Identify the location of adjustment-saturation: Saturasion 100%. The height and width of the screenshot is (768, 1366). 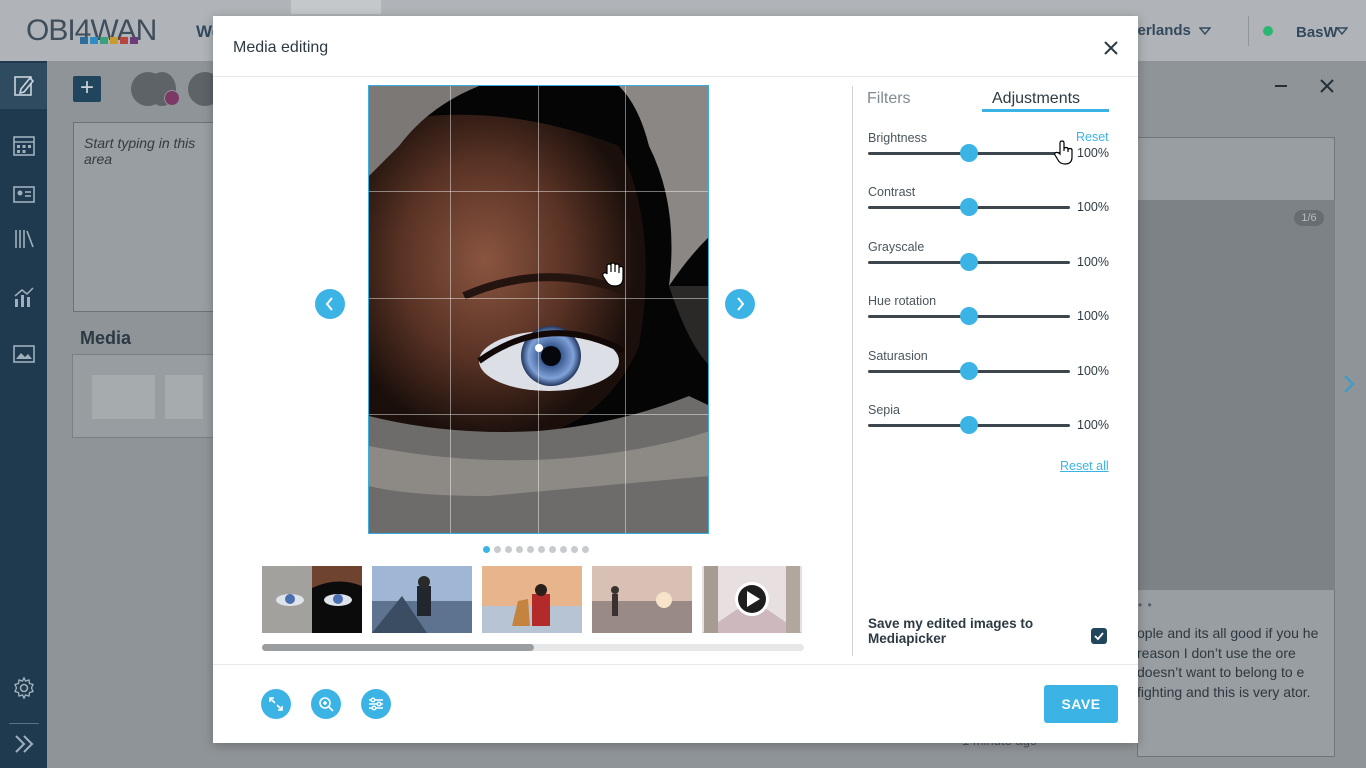
(988, 372).